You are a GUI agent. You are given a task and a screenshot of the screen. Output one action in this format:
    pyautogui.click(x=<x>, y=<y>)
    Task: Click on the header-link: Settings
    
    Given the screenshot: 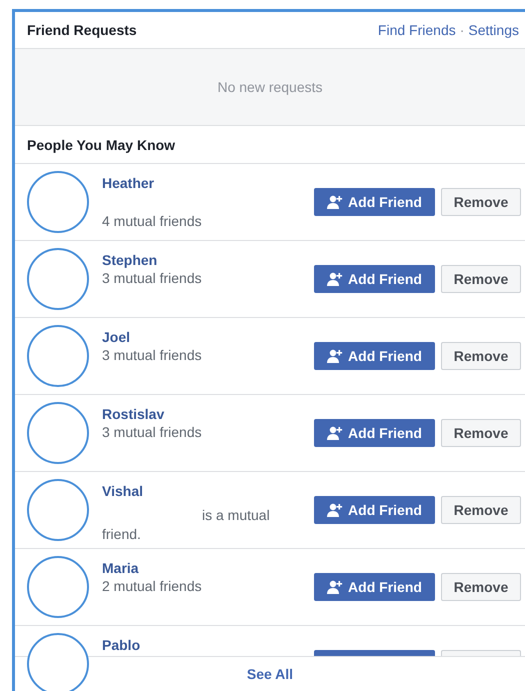 What is the action you would take?
    pyautogui.click(x=493, y=30)
    